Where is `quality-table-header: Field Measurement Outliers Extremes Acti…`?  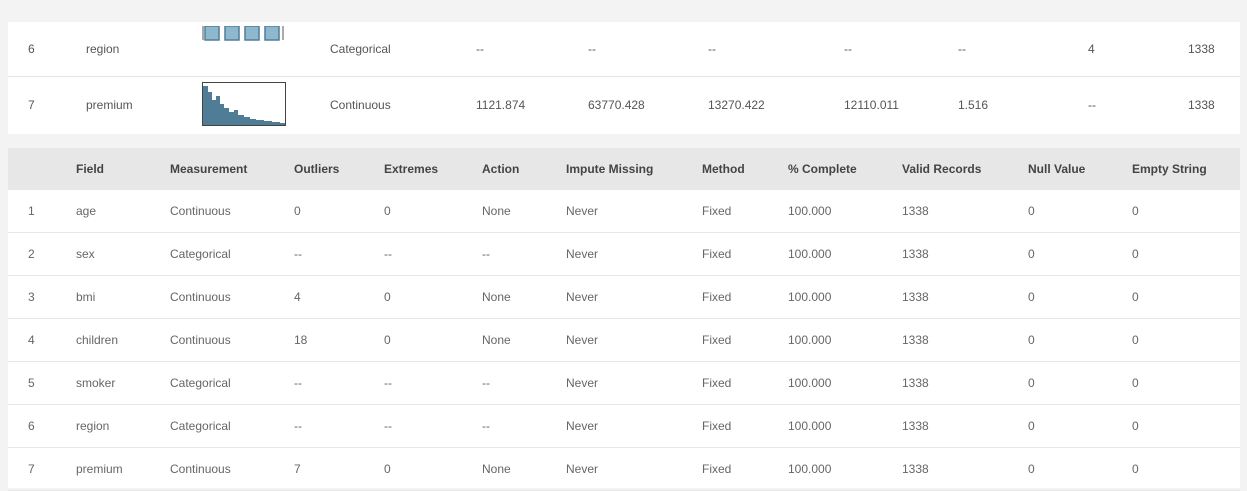 quality-table-header: Field Measurement Outliers Extremes Acti… is located at coordinates (624, 169).